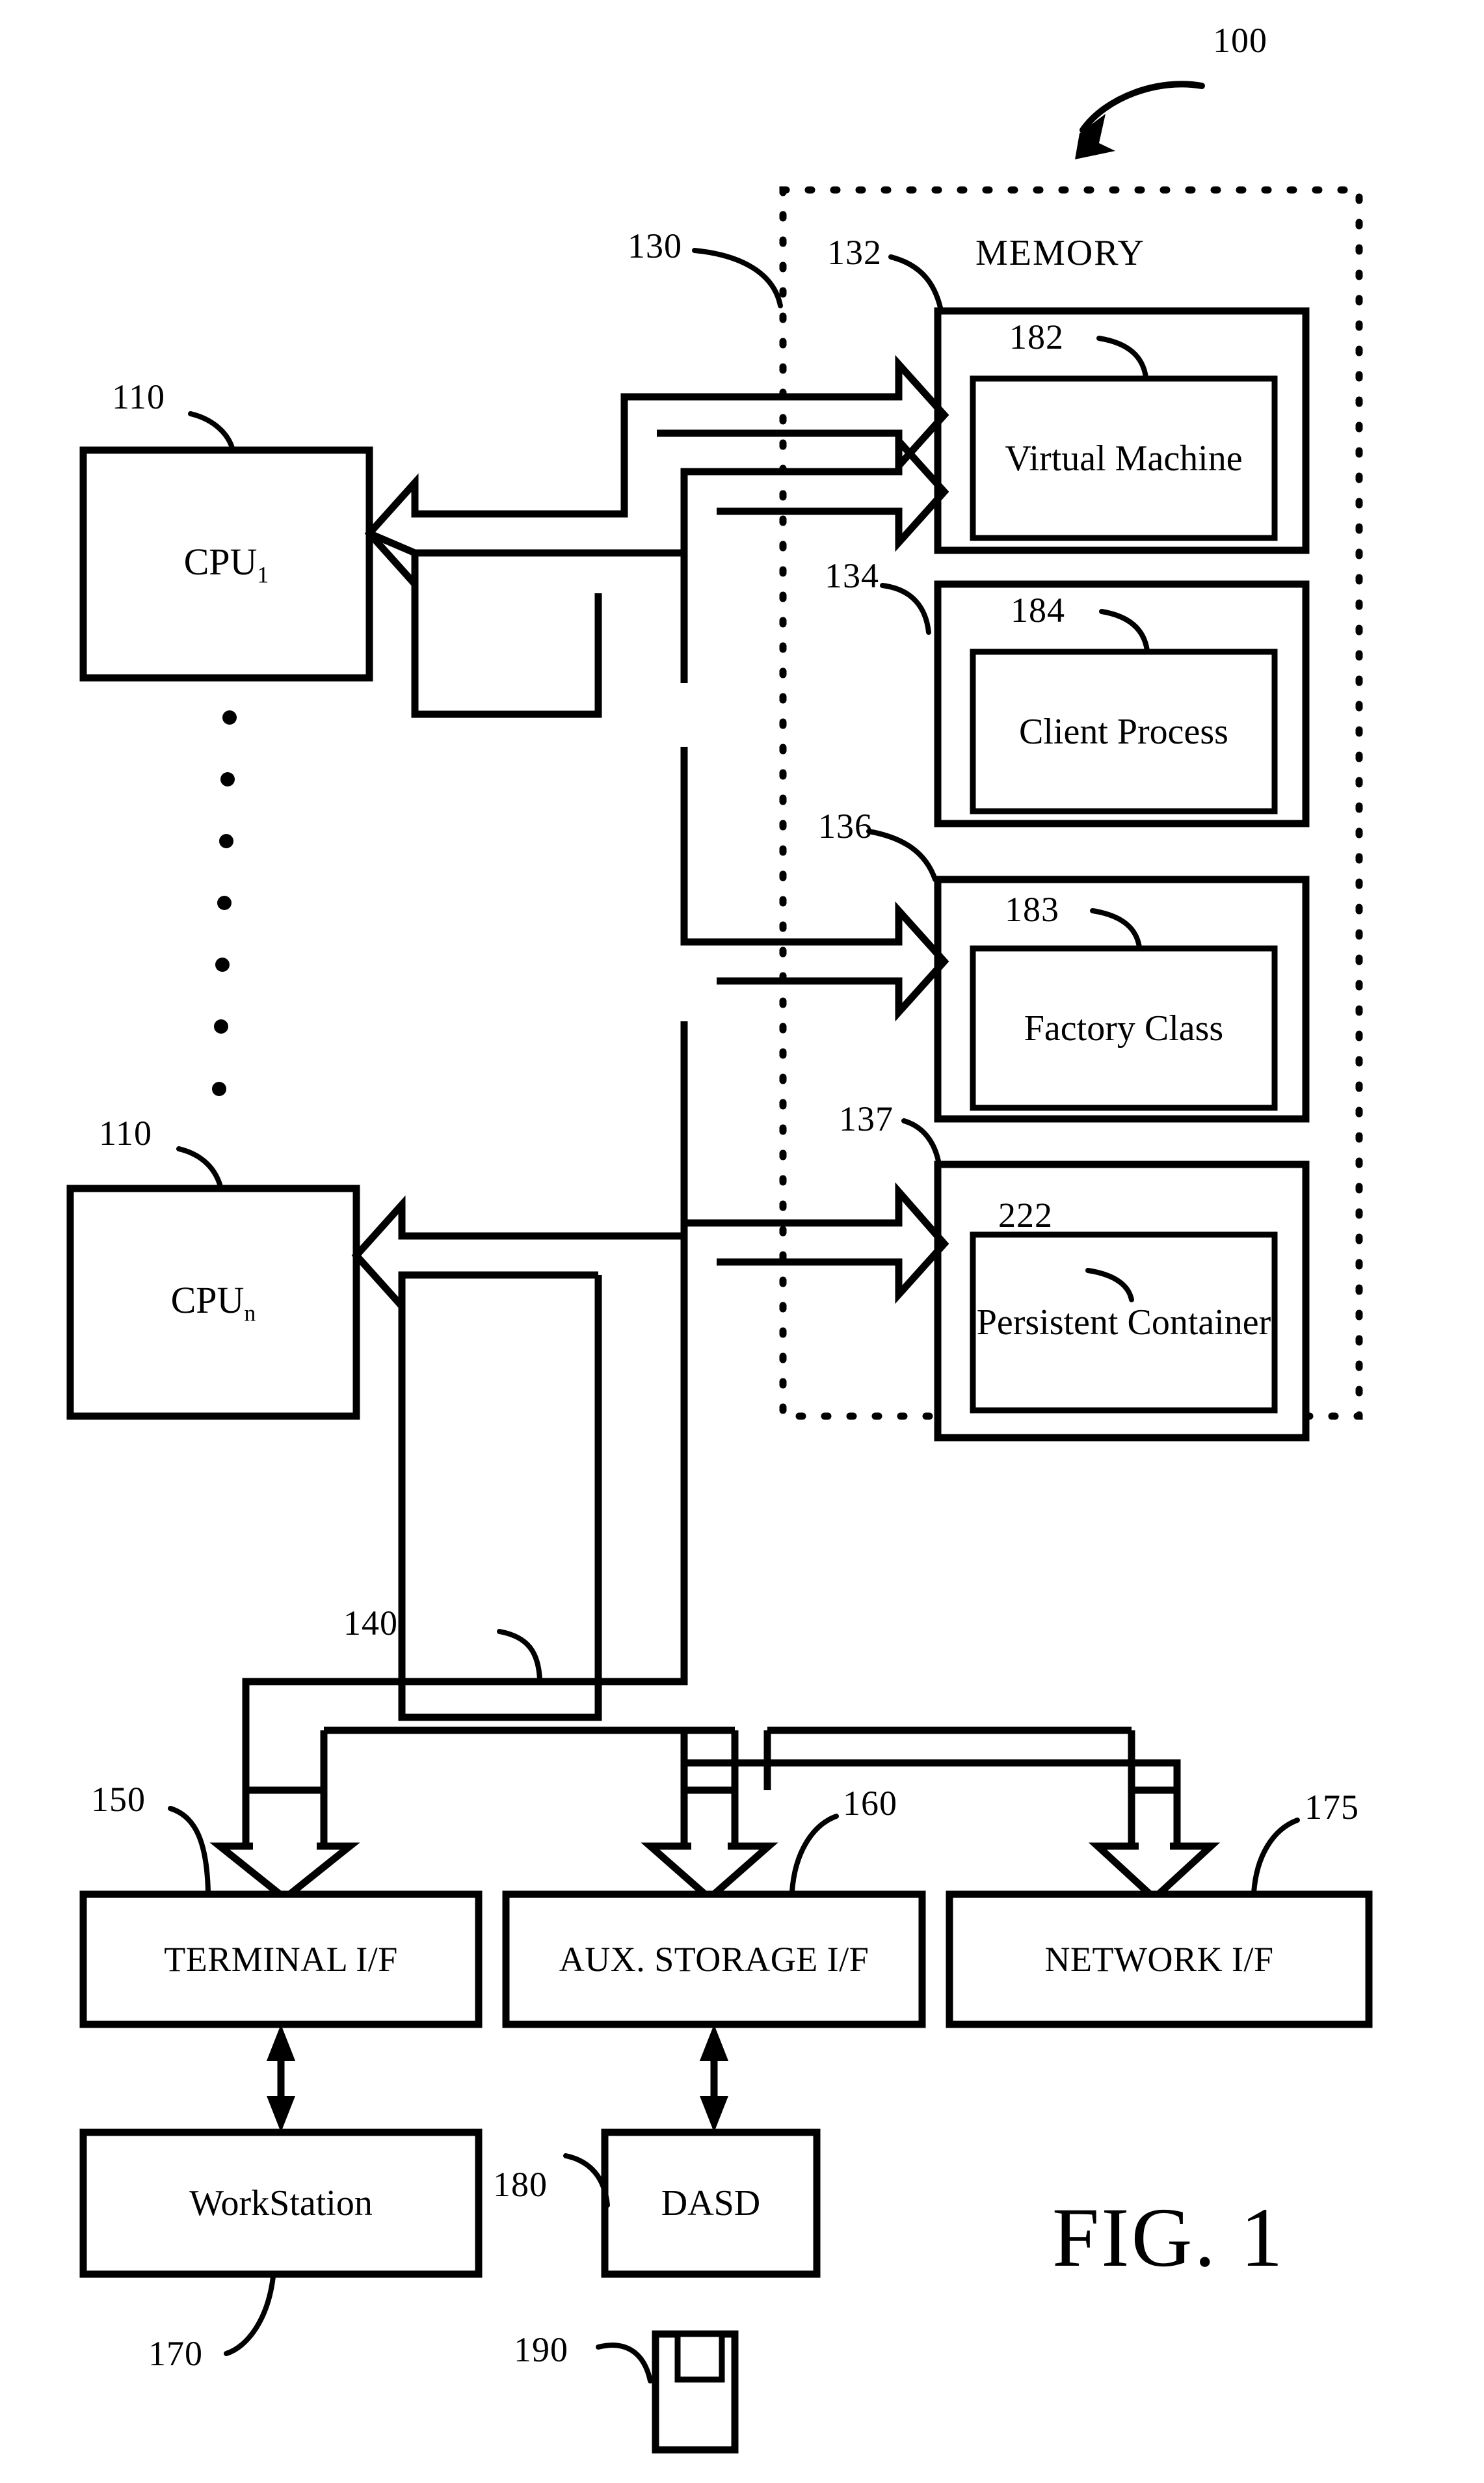 The height and width of the screenshot is (2483, 1484). I want to click on ref-183: 183, so click(1032, 909).